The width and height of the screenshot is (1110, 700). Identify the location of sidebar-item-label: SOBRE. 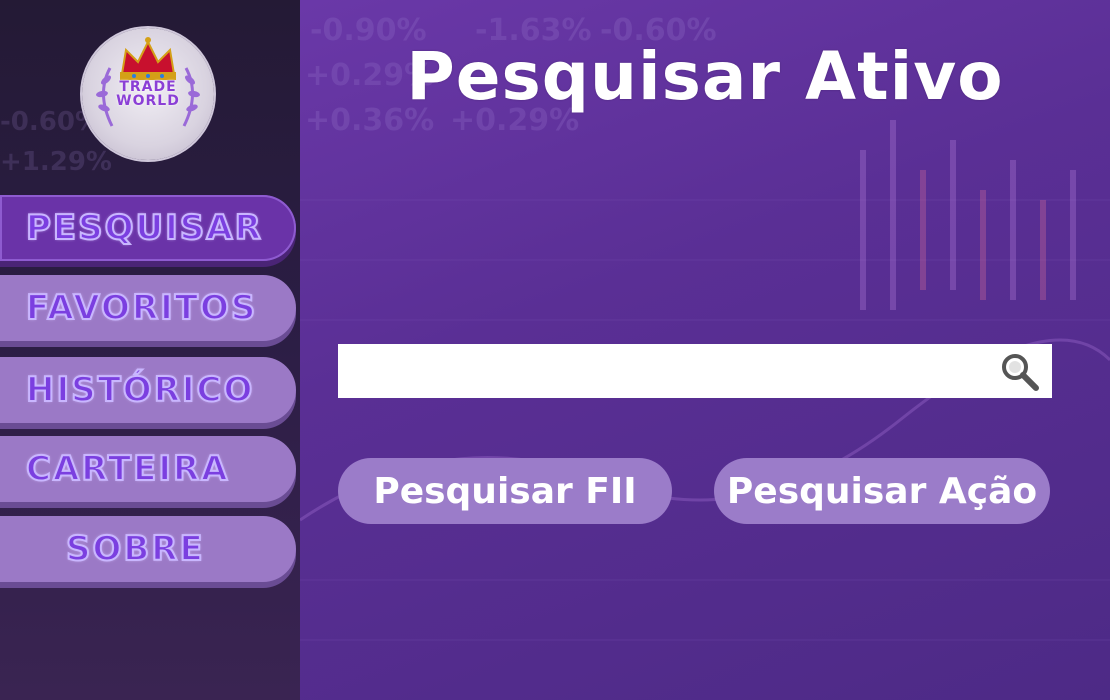
(135, 549).